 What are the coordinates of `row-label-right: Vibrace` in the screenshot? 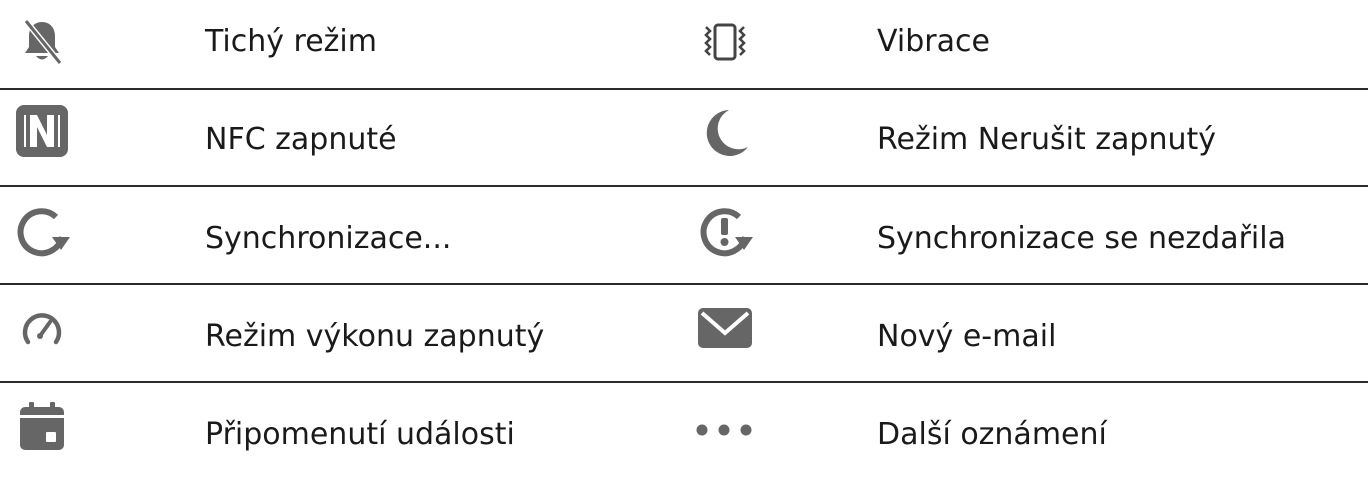 It's located at (933, 41).